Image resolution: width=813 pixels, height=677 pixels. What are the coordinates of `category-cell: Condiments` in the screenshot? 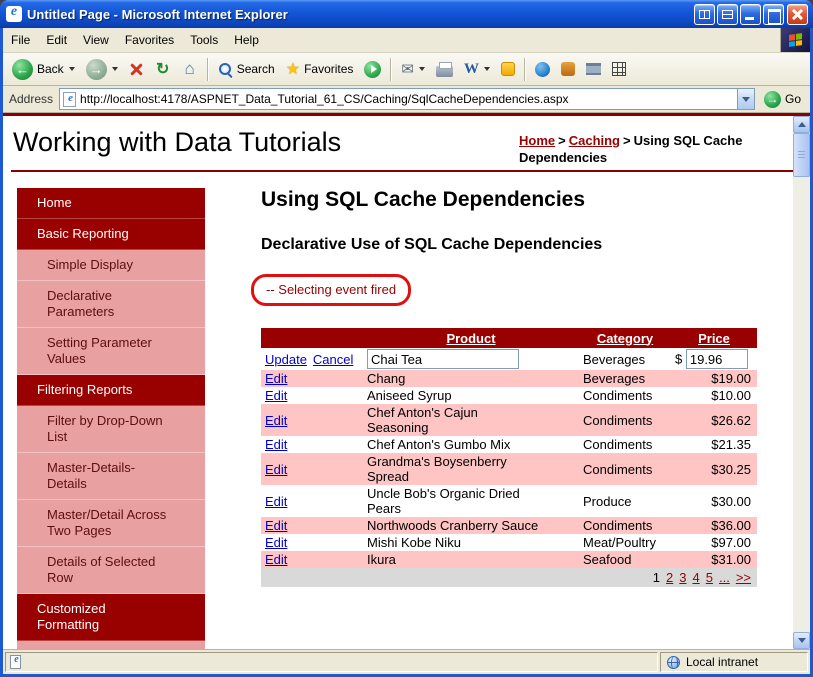 It's located at (618, 525).